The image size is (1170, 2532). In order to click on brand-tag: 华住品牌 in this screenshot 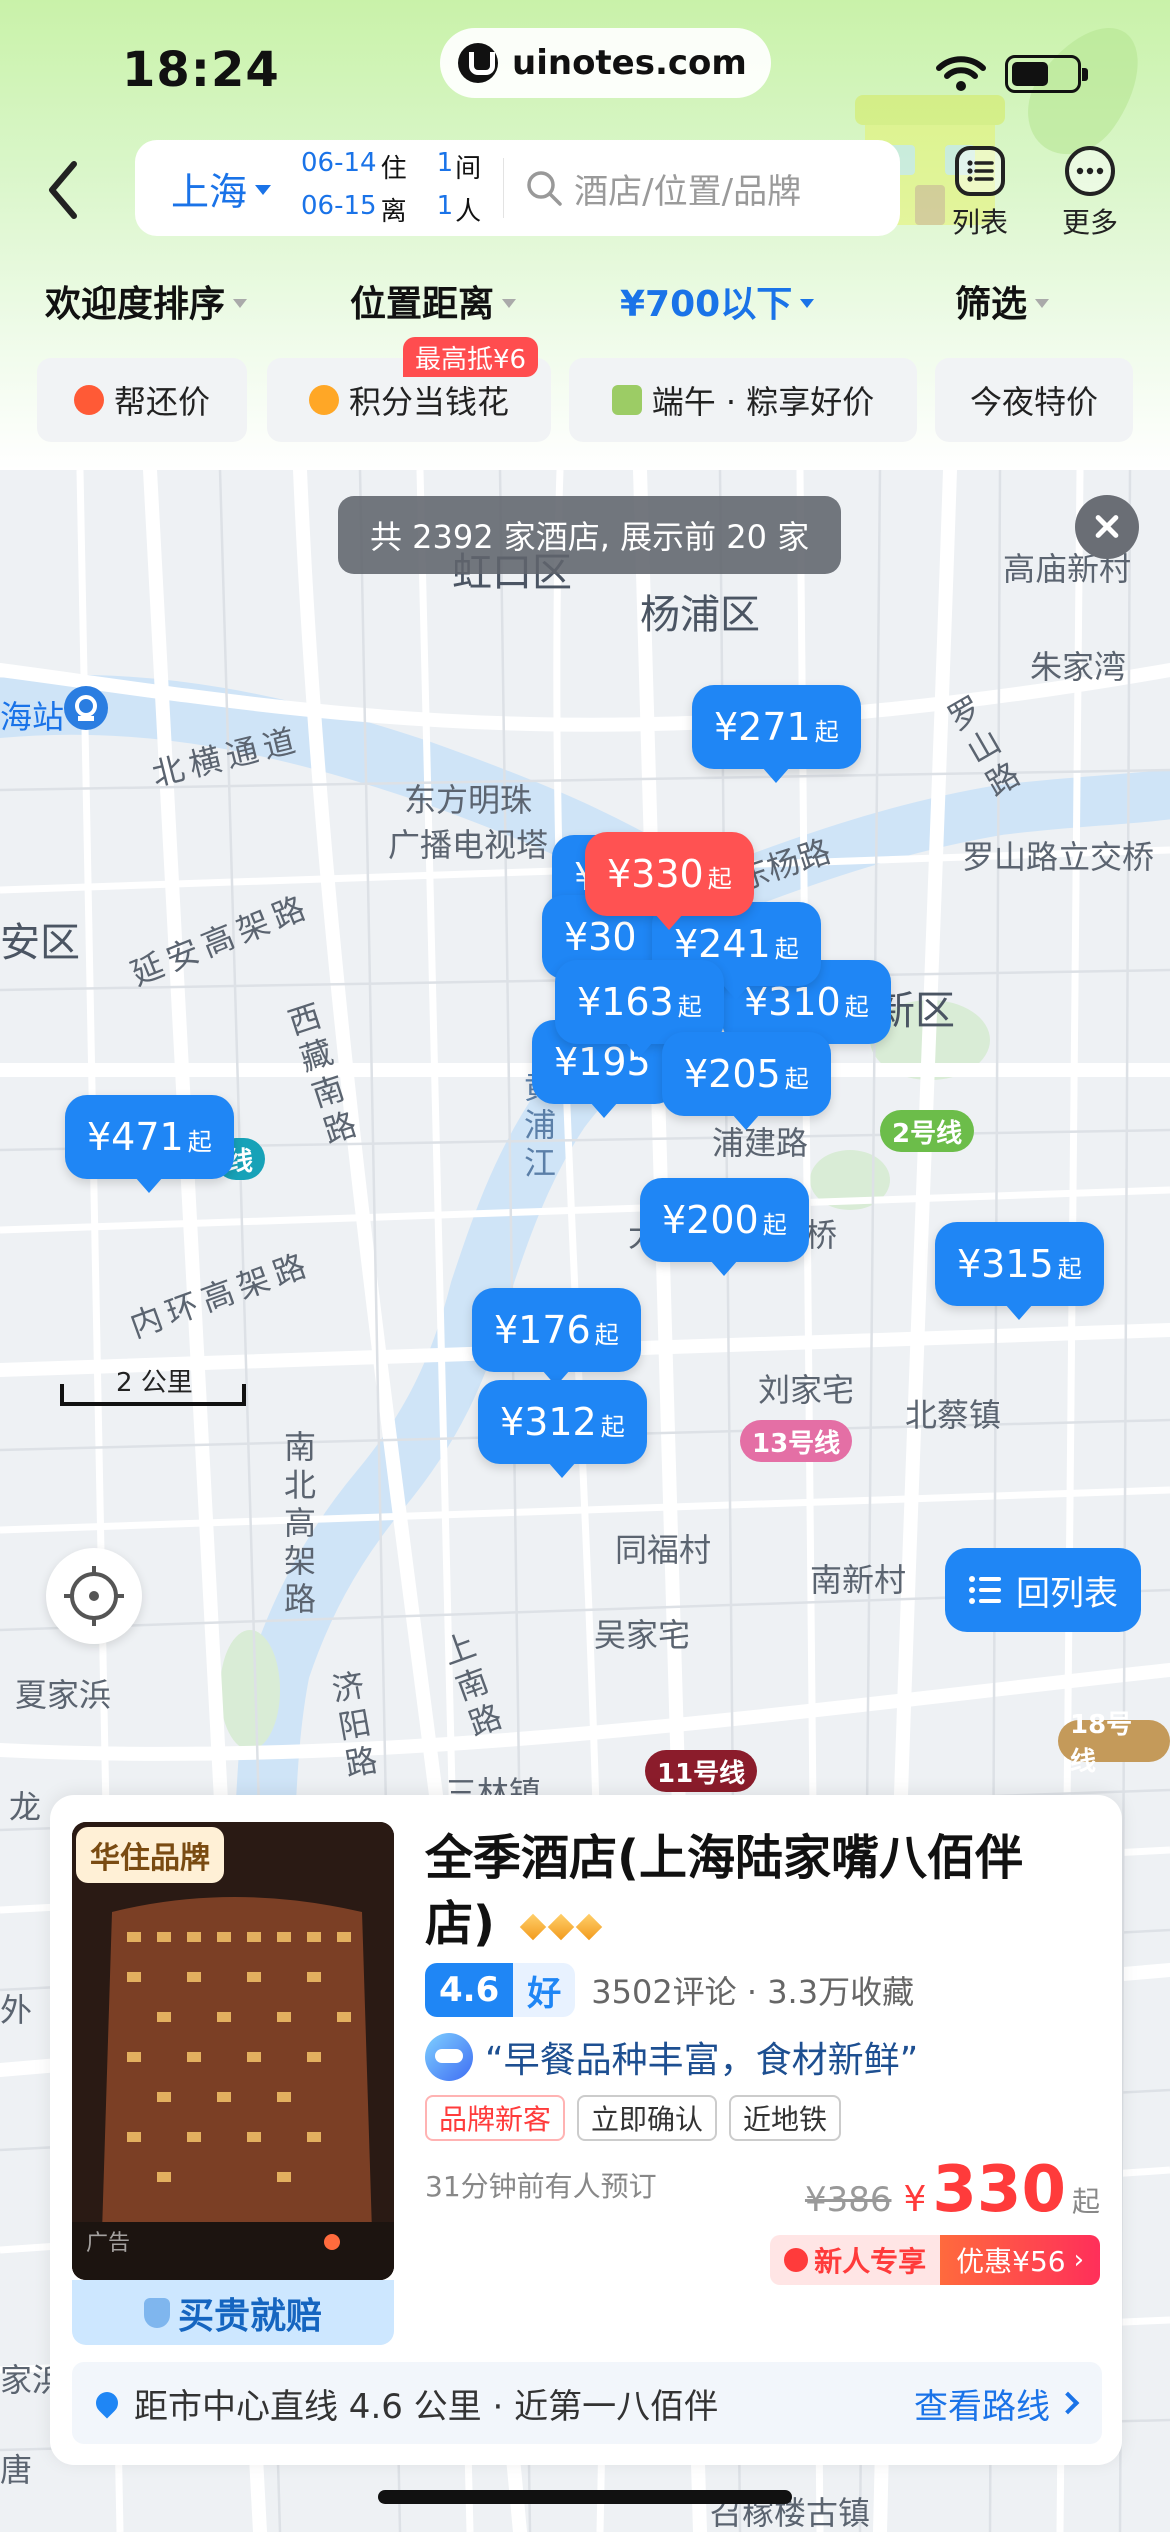, I will do `click(150, 1855)`.